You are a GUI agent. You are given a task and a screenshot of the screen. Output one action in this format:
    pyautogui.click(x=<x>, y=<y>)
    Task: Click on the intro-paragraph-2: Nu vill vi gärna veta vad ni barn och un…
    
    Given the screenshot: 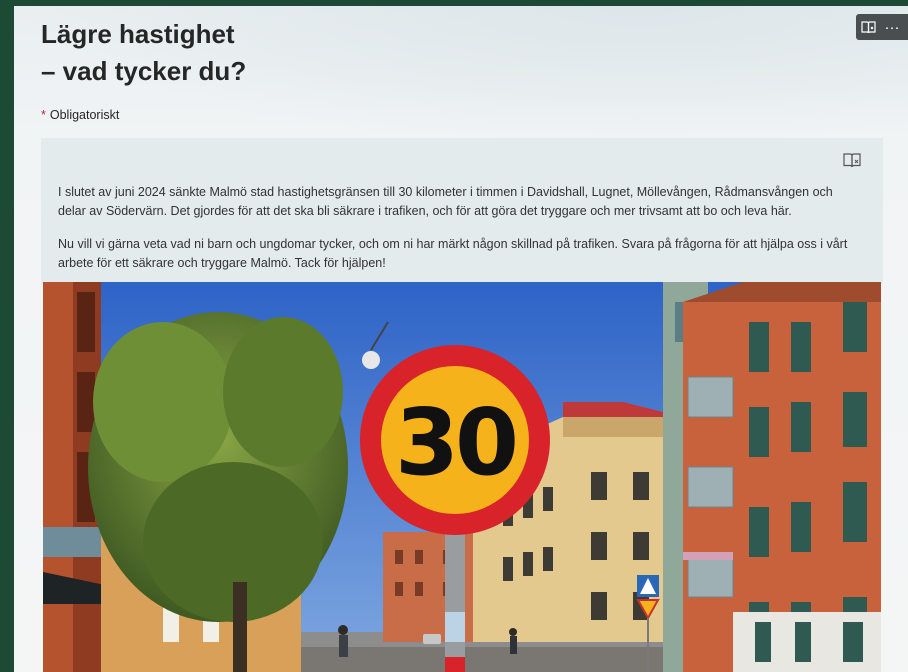 What is the action you would take?
    pyautogui.click(x=453, y=253)
    